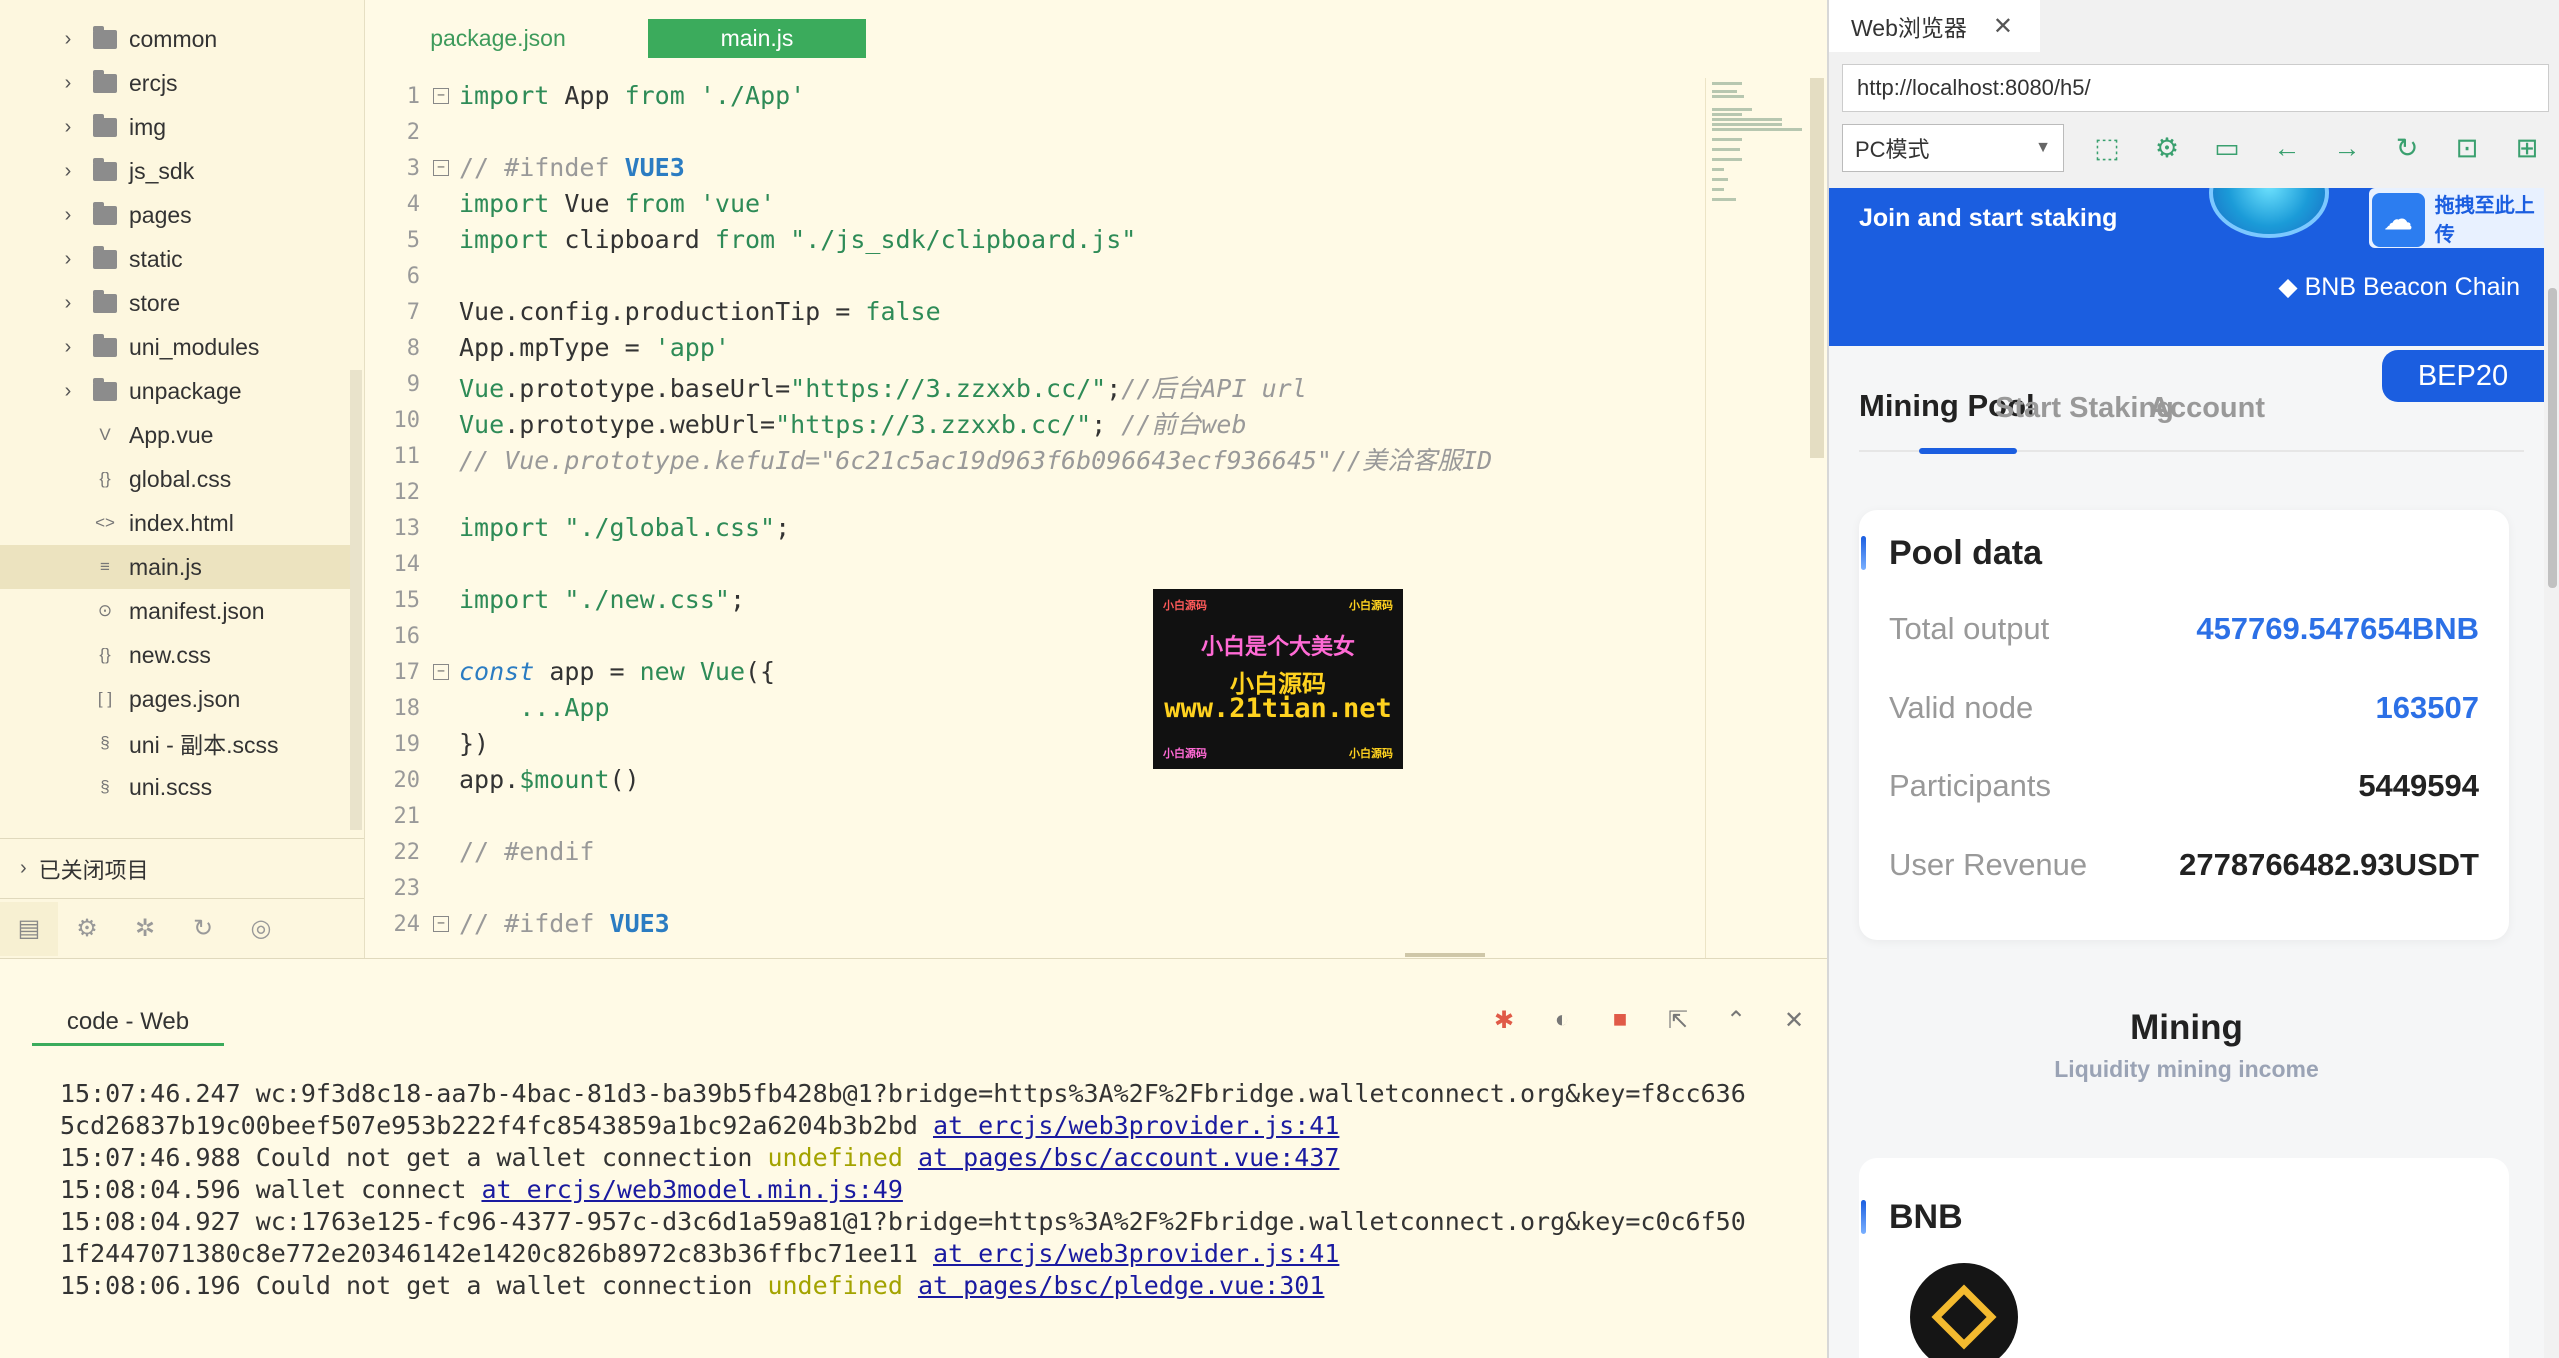  Describe the element at coordinates (2551, 773) in the screenshot. I see `browser-scrollbar` at that location.